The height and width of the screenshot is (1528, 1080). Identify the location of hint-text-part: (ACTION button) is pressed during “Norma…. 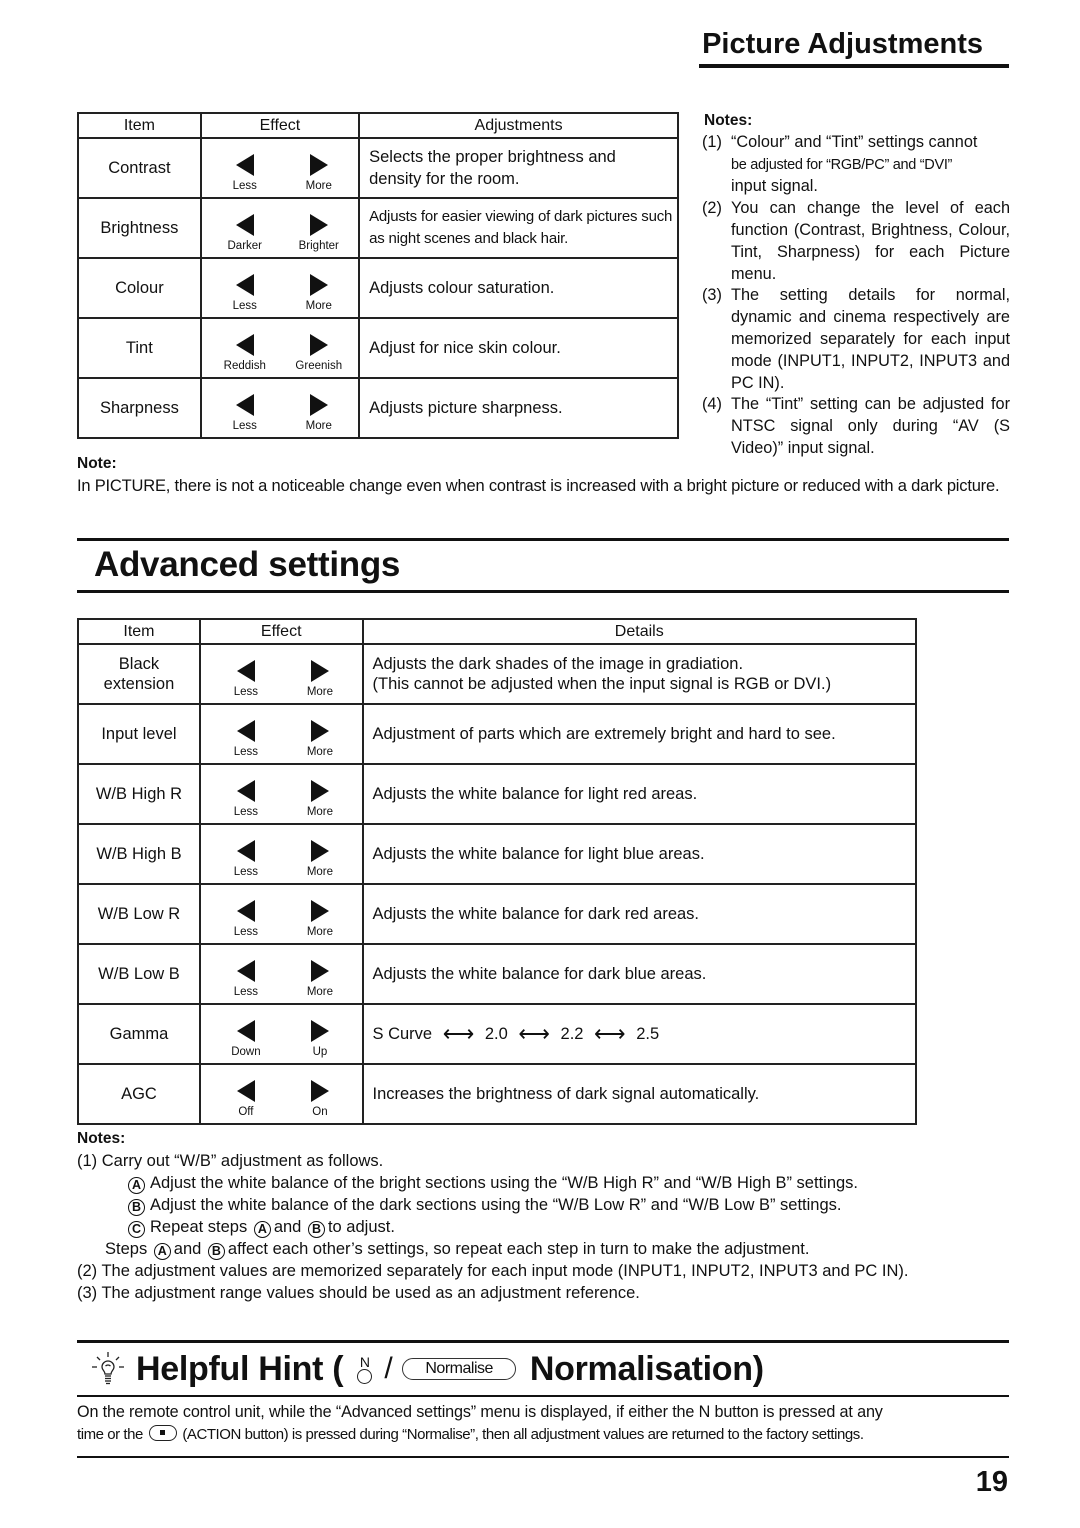
(523, 1434).